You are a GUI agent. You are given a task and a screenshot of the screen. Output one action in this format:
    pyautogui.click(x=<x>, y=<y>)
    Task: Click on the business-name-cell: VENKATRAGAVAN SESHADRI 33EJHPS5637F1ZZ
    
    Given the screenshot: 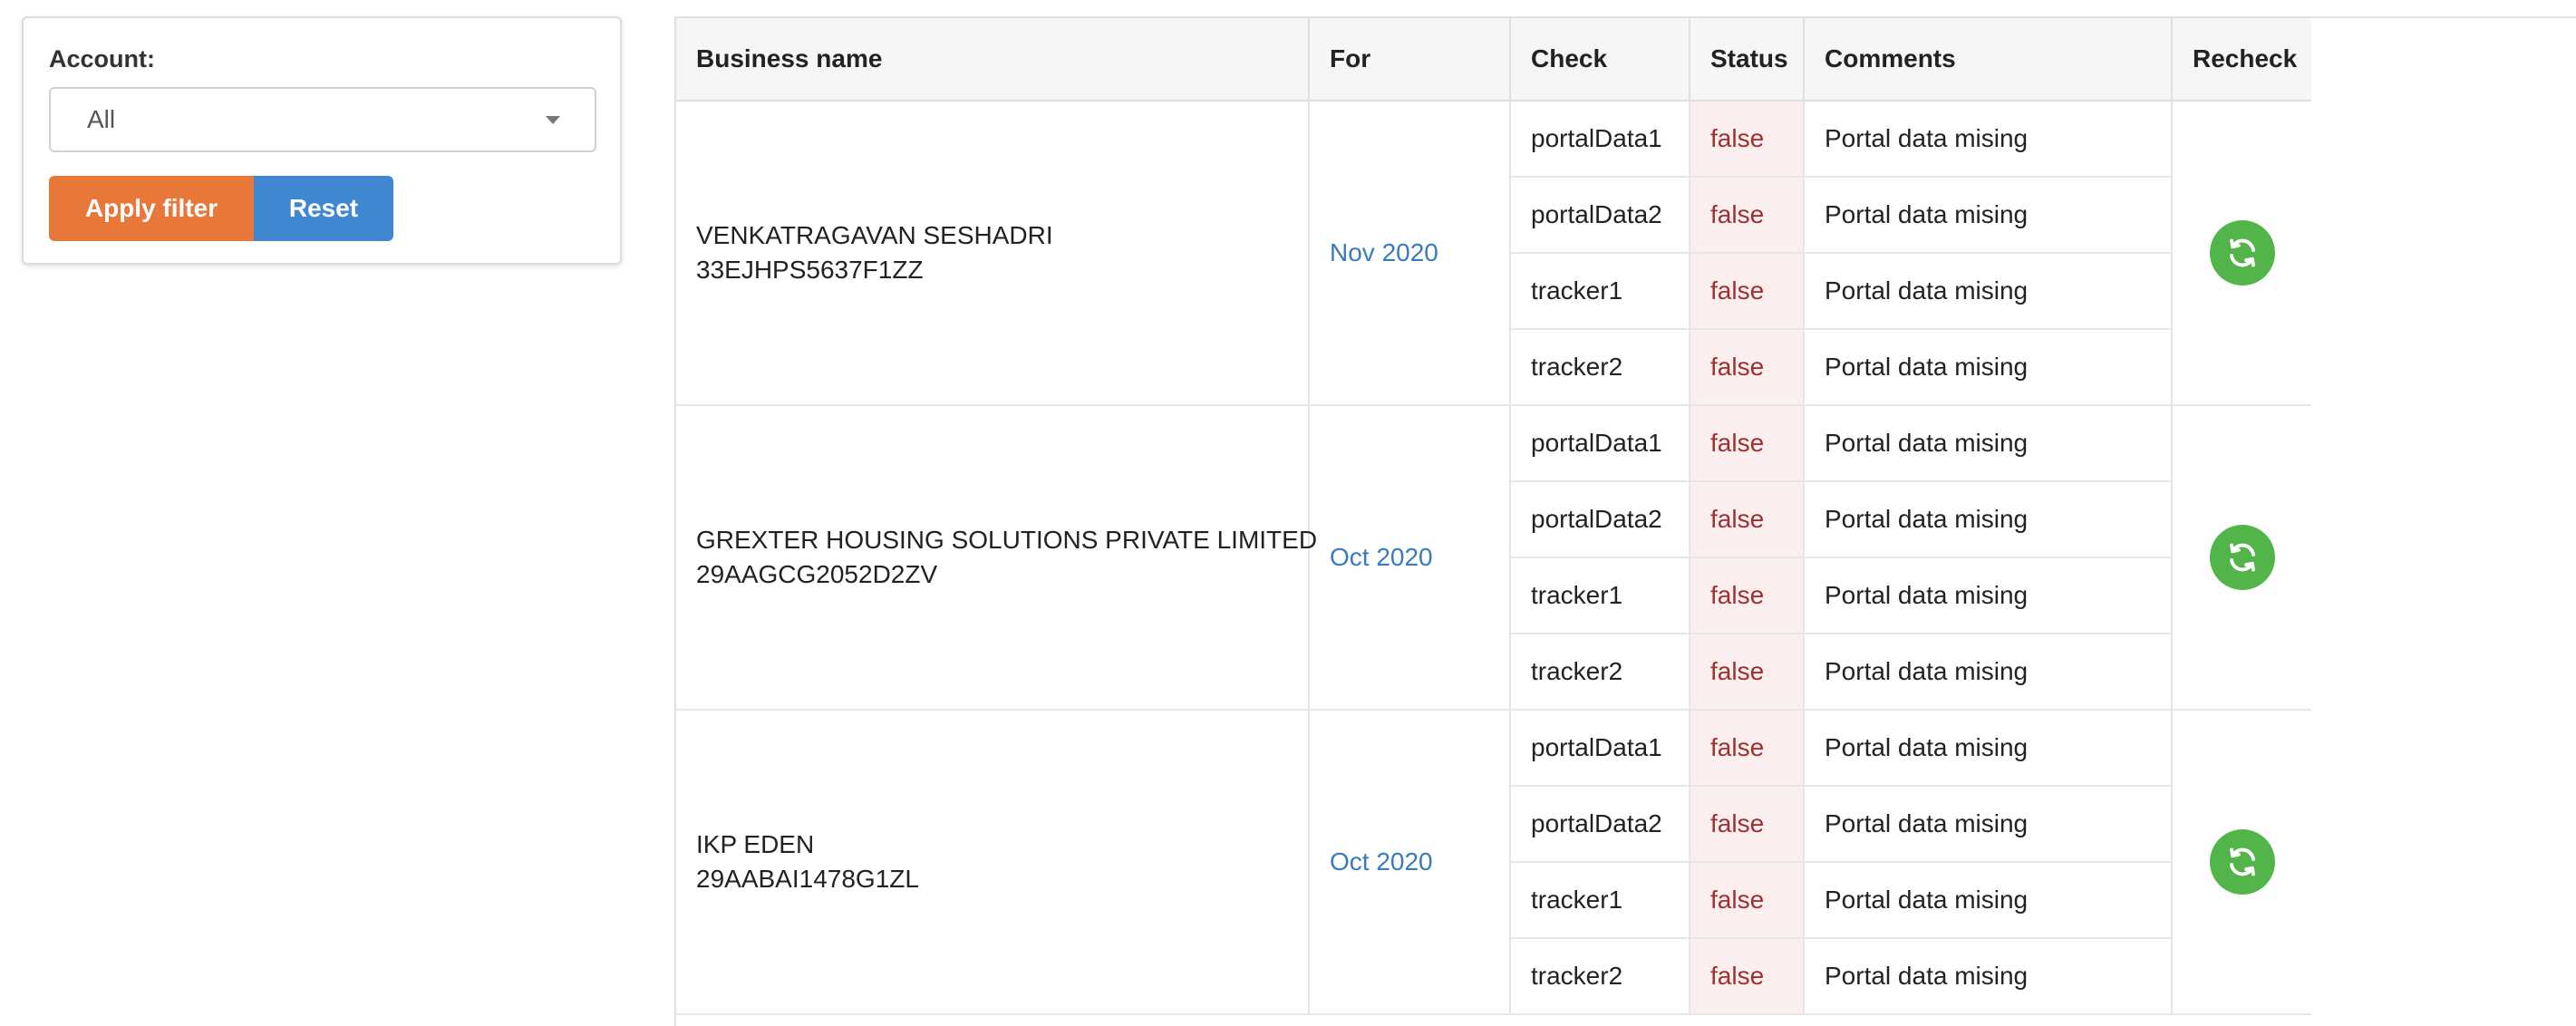 What is the action you would take?
    pyautogui.click(x=993, y=253)
    